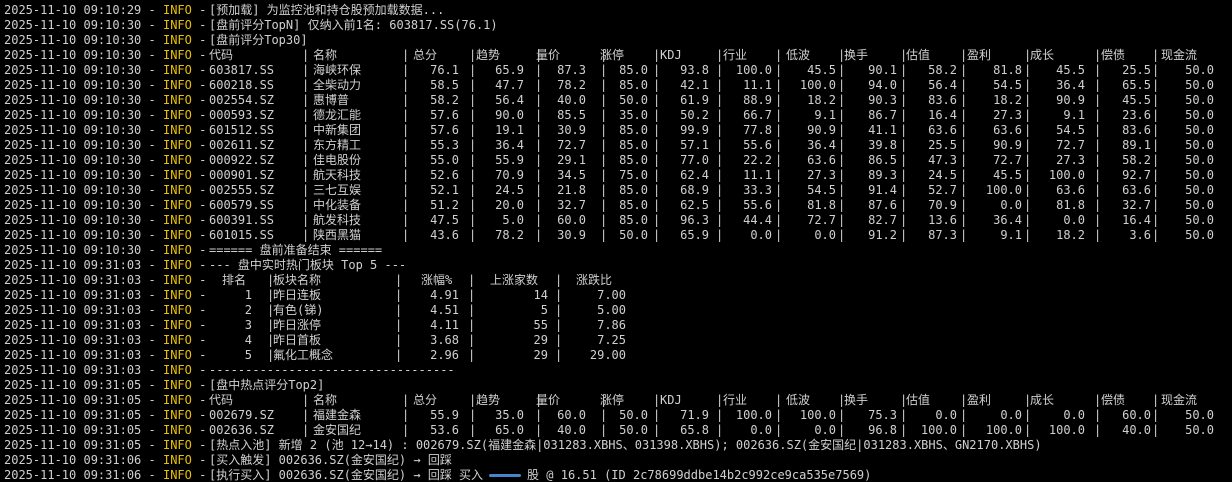  I want to click on column-header: 行业, so click(735, 400).